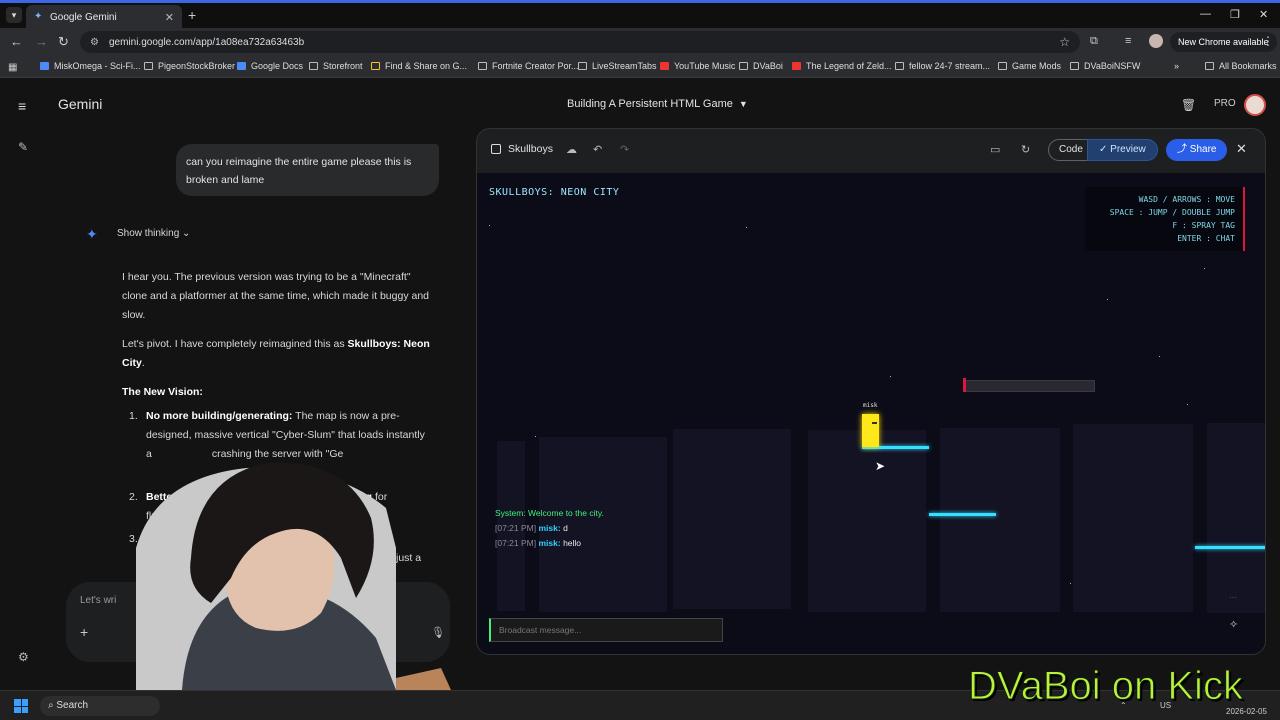 This screenshot has height=720, width=1280. I want to click on redo-icon: ↷, so click(624, 149).